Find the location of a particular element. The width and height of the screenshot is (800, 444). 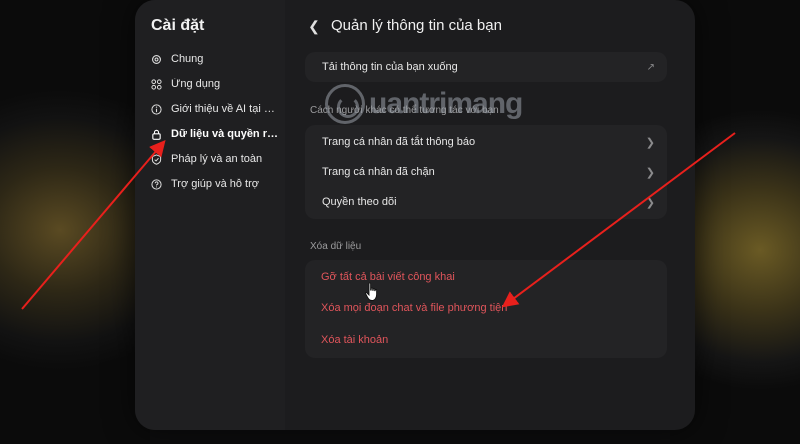

lock-icon is located at coordinates (156, 134).